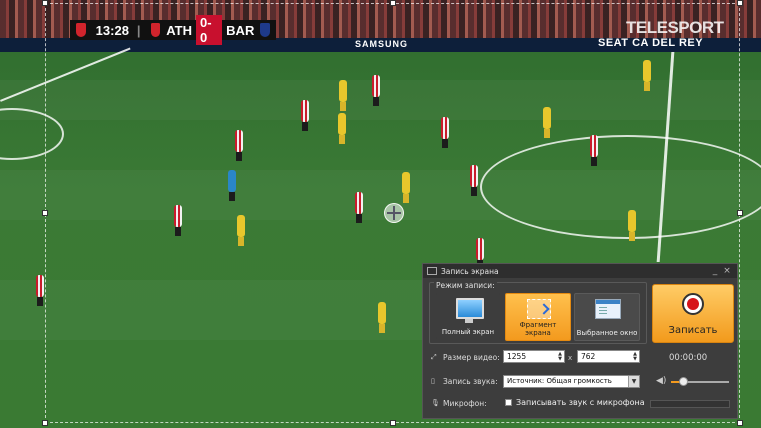 The height and width of the screenshot is (428, 761). What do you see at coordinates (465, 403) in the screenshot?
I see `microphone-label: Микрофон:` at bounding box center [465, 403].